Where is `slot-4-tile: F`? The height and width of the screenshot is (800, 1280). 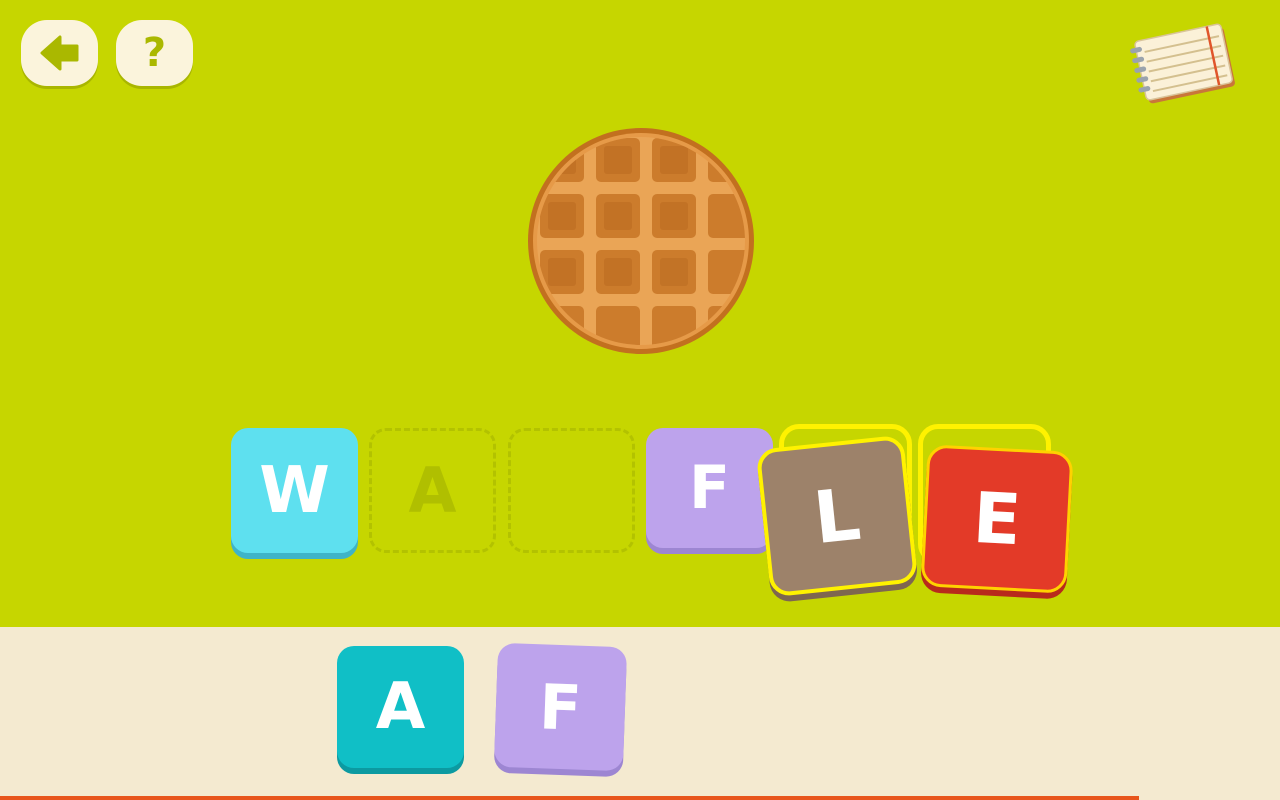
slot-4-tile: F is located at coordinates (709, 488).